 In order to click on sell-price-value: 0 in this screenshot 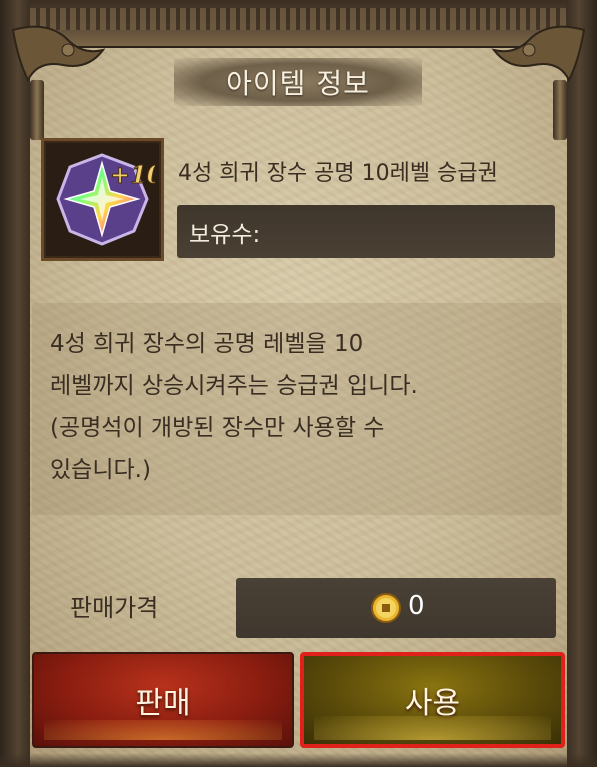, I will do `click(416, 606)`.